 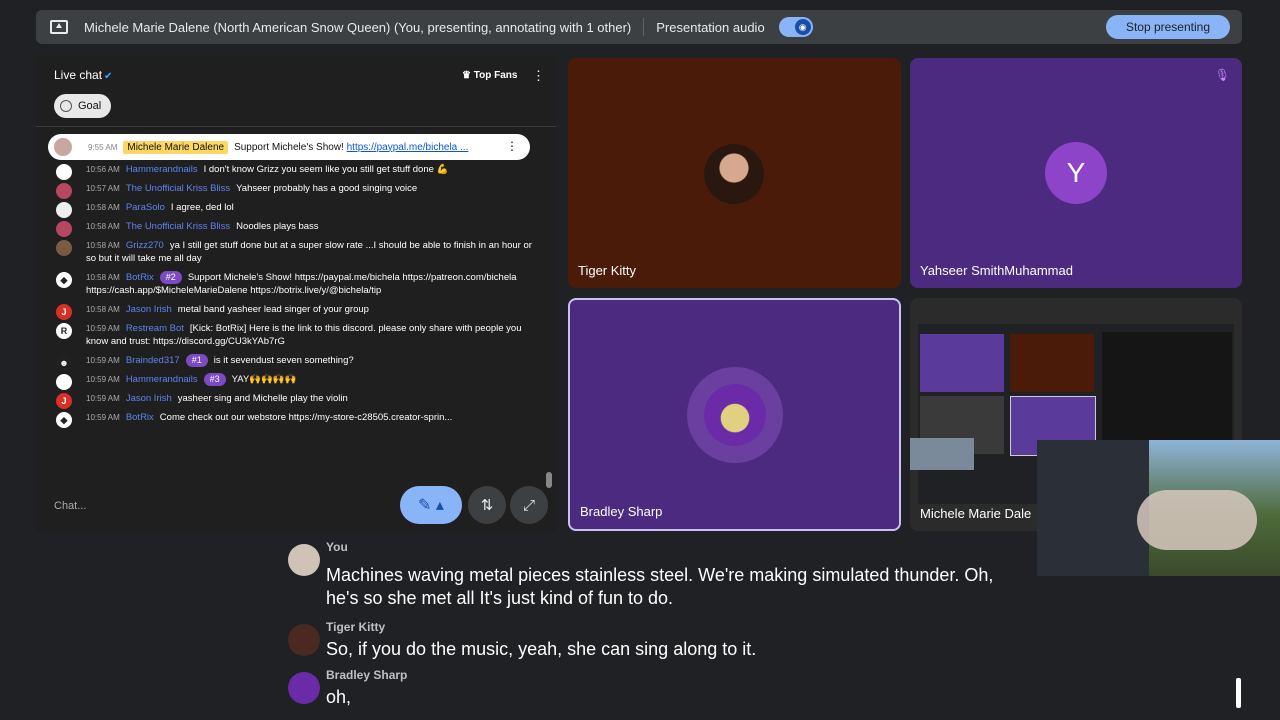 I want to click on message-author: Brainded317, so click(x=153, y=360).